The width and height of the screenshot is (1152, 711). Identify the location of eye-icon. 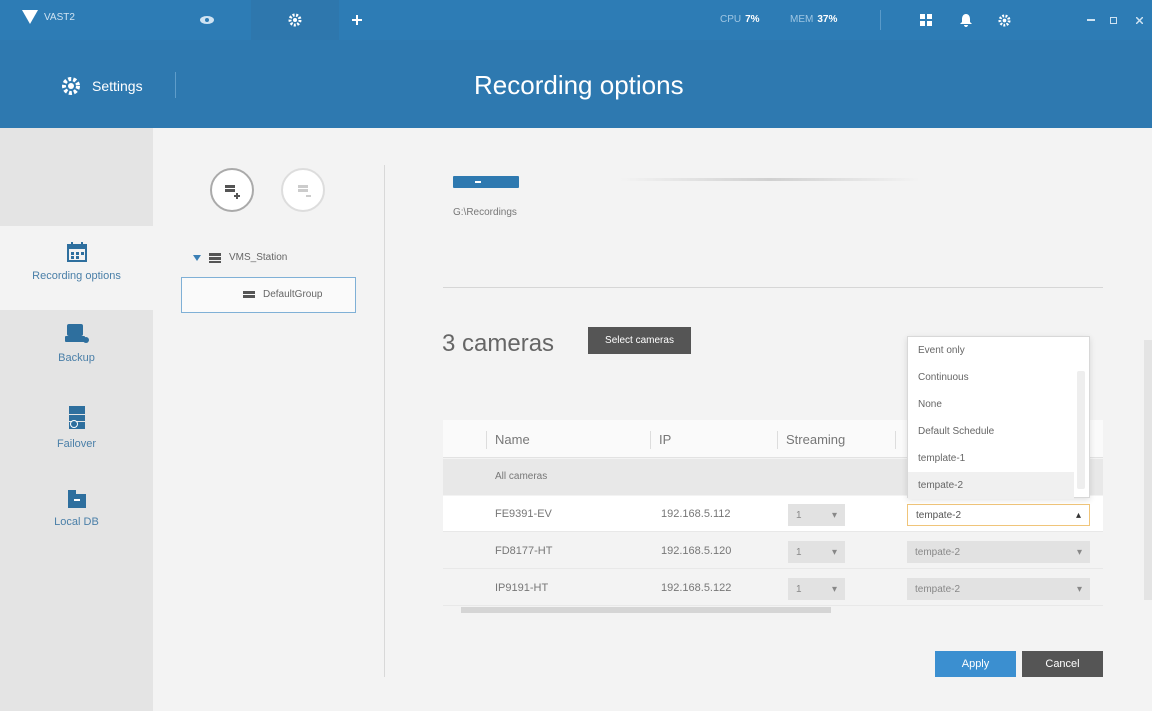
(207, 20).